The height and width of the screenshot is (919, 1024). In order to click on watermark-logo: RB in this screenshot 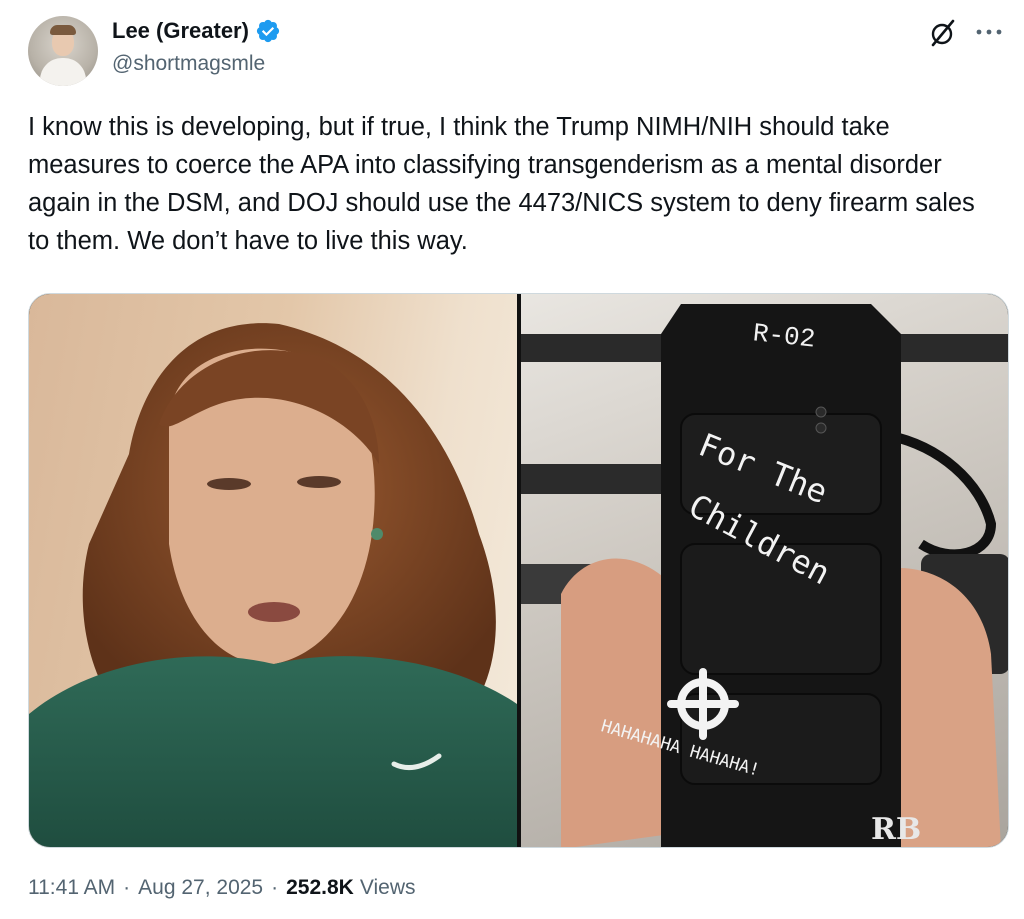, I will do `click(896, 829)`.